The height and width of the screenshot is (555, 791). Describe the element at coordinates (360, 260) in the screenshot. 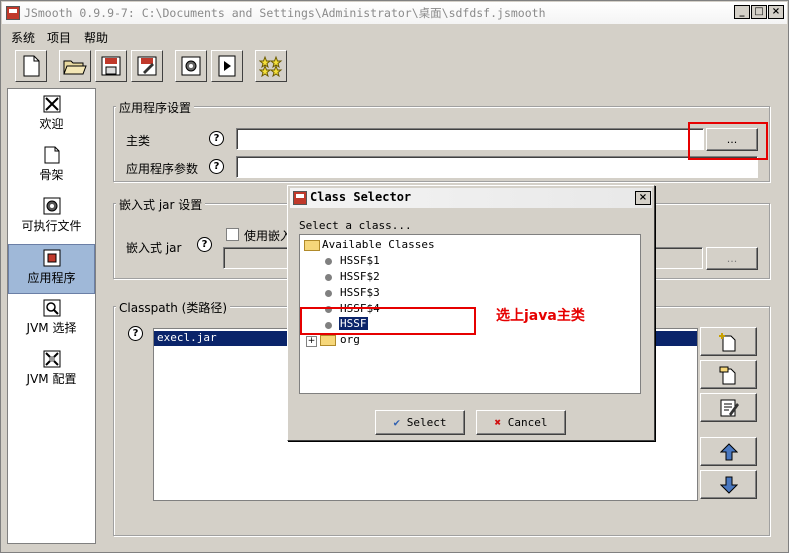

I see `tree-class-item: HSSF$1` at that location.